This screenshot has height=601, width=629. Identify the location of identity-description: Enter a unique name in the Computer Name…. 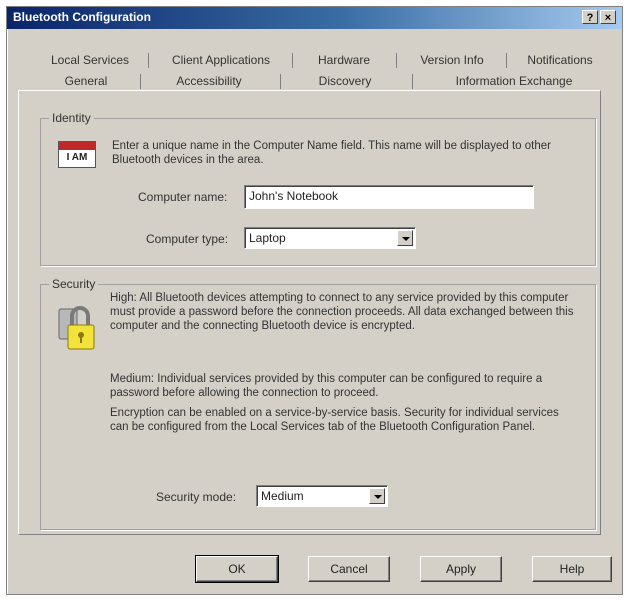
(331, 153).